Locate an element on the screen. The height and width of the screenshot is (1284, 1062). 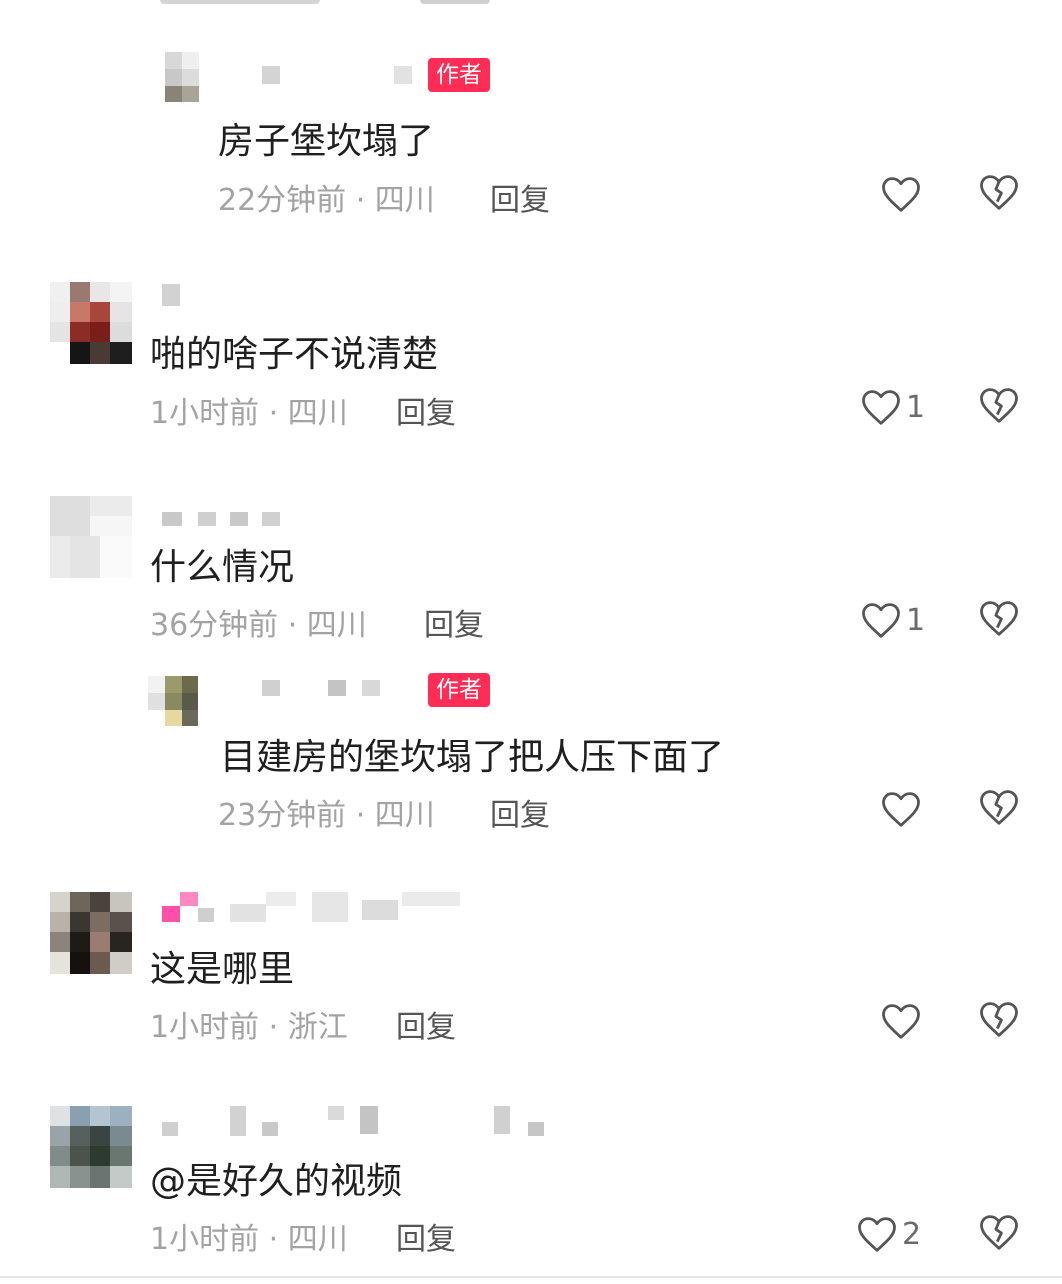
like-button: 2 is located at coordinates (888, 1234).